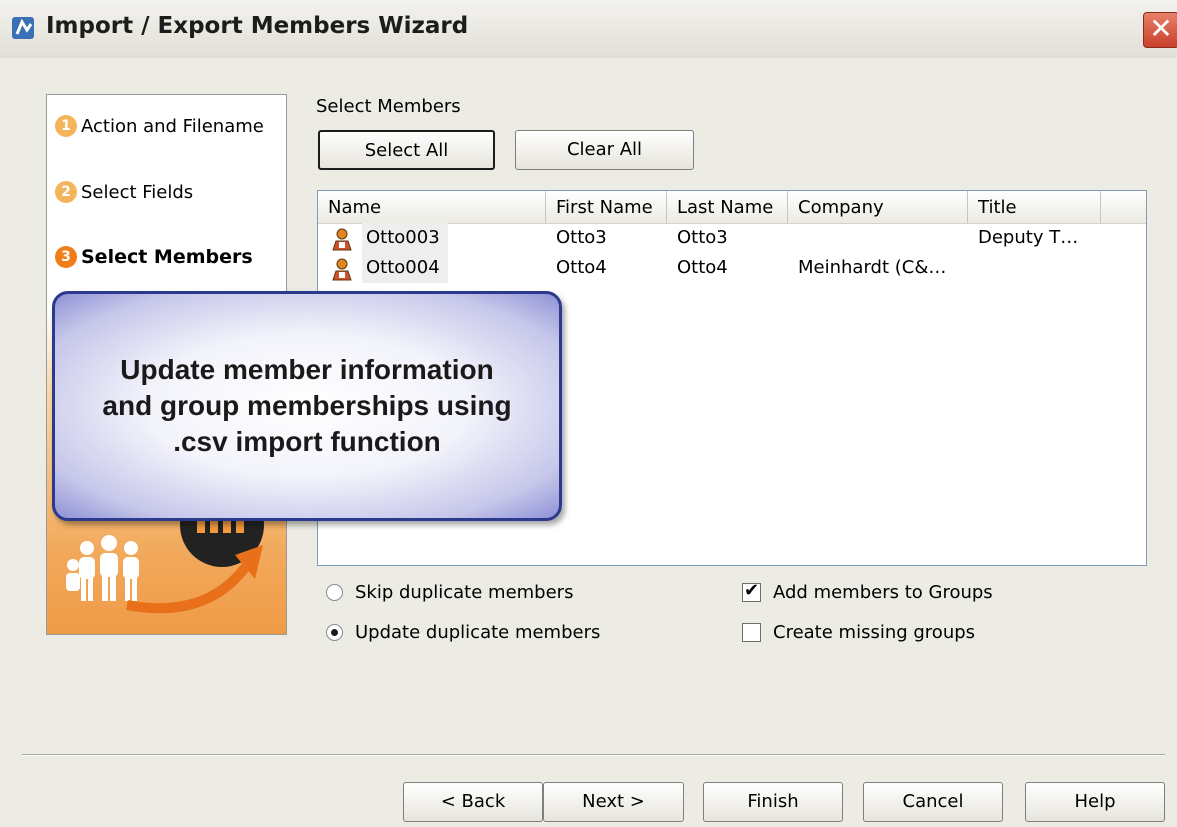 The height and width of the screenshot is (827, 1177). I want to click on cell-last-name: Otto4, so click(702, 267).